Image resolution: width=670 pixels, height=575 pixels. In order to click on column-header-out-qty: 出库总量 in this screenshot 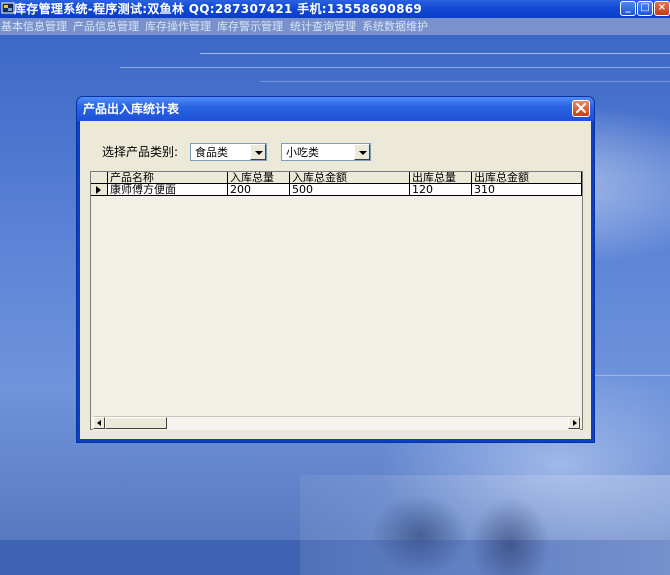, I will do `click(441, 178)`.